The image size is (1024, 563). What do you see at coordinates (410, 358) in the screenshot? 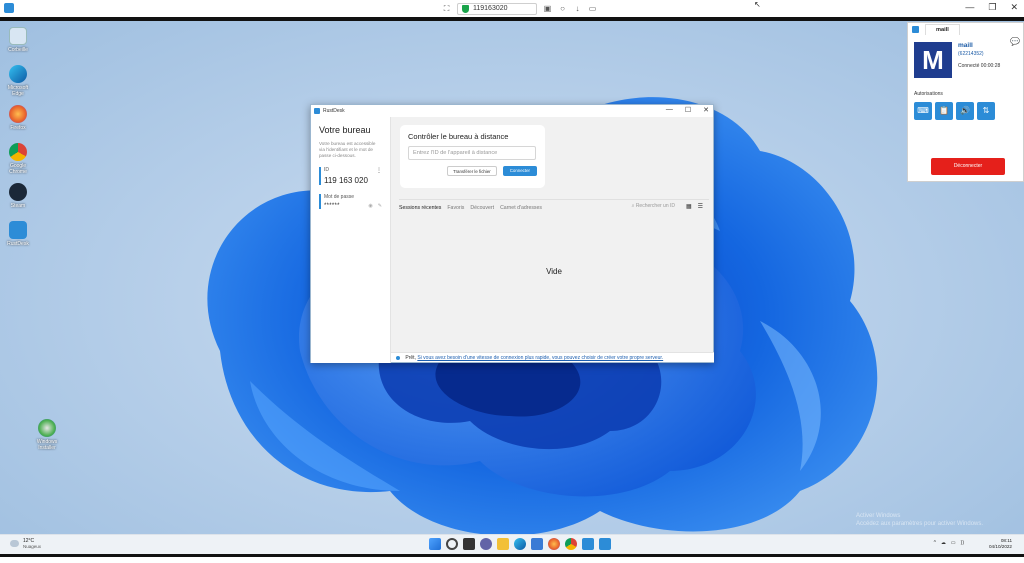
I see `status-ready: Prêt,` at bounding box center [410, 358].